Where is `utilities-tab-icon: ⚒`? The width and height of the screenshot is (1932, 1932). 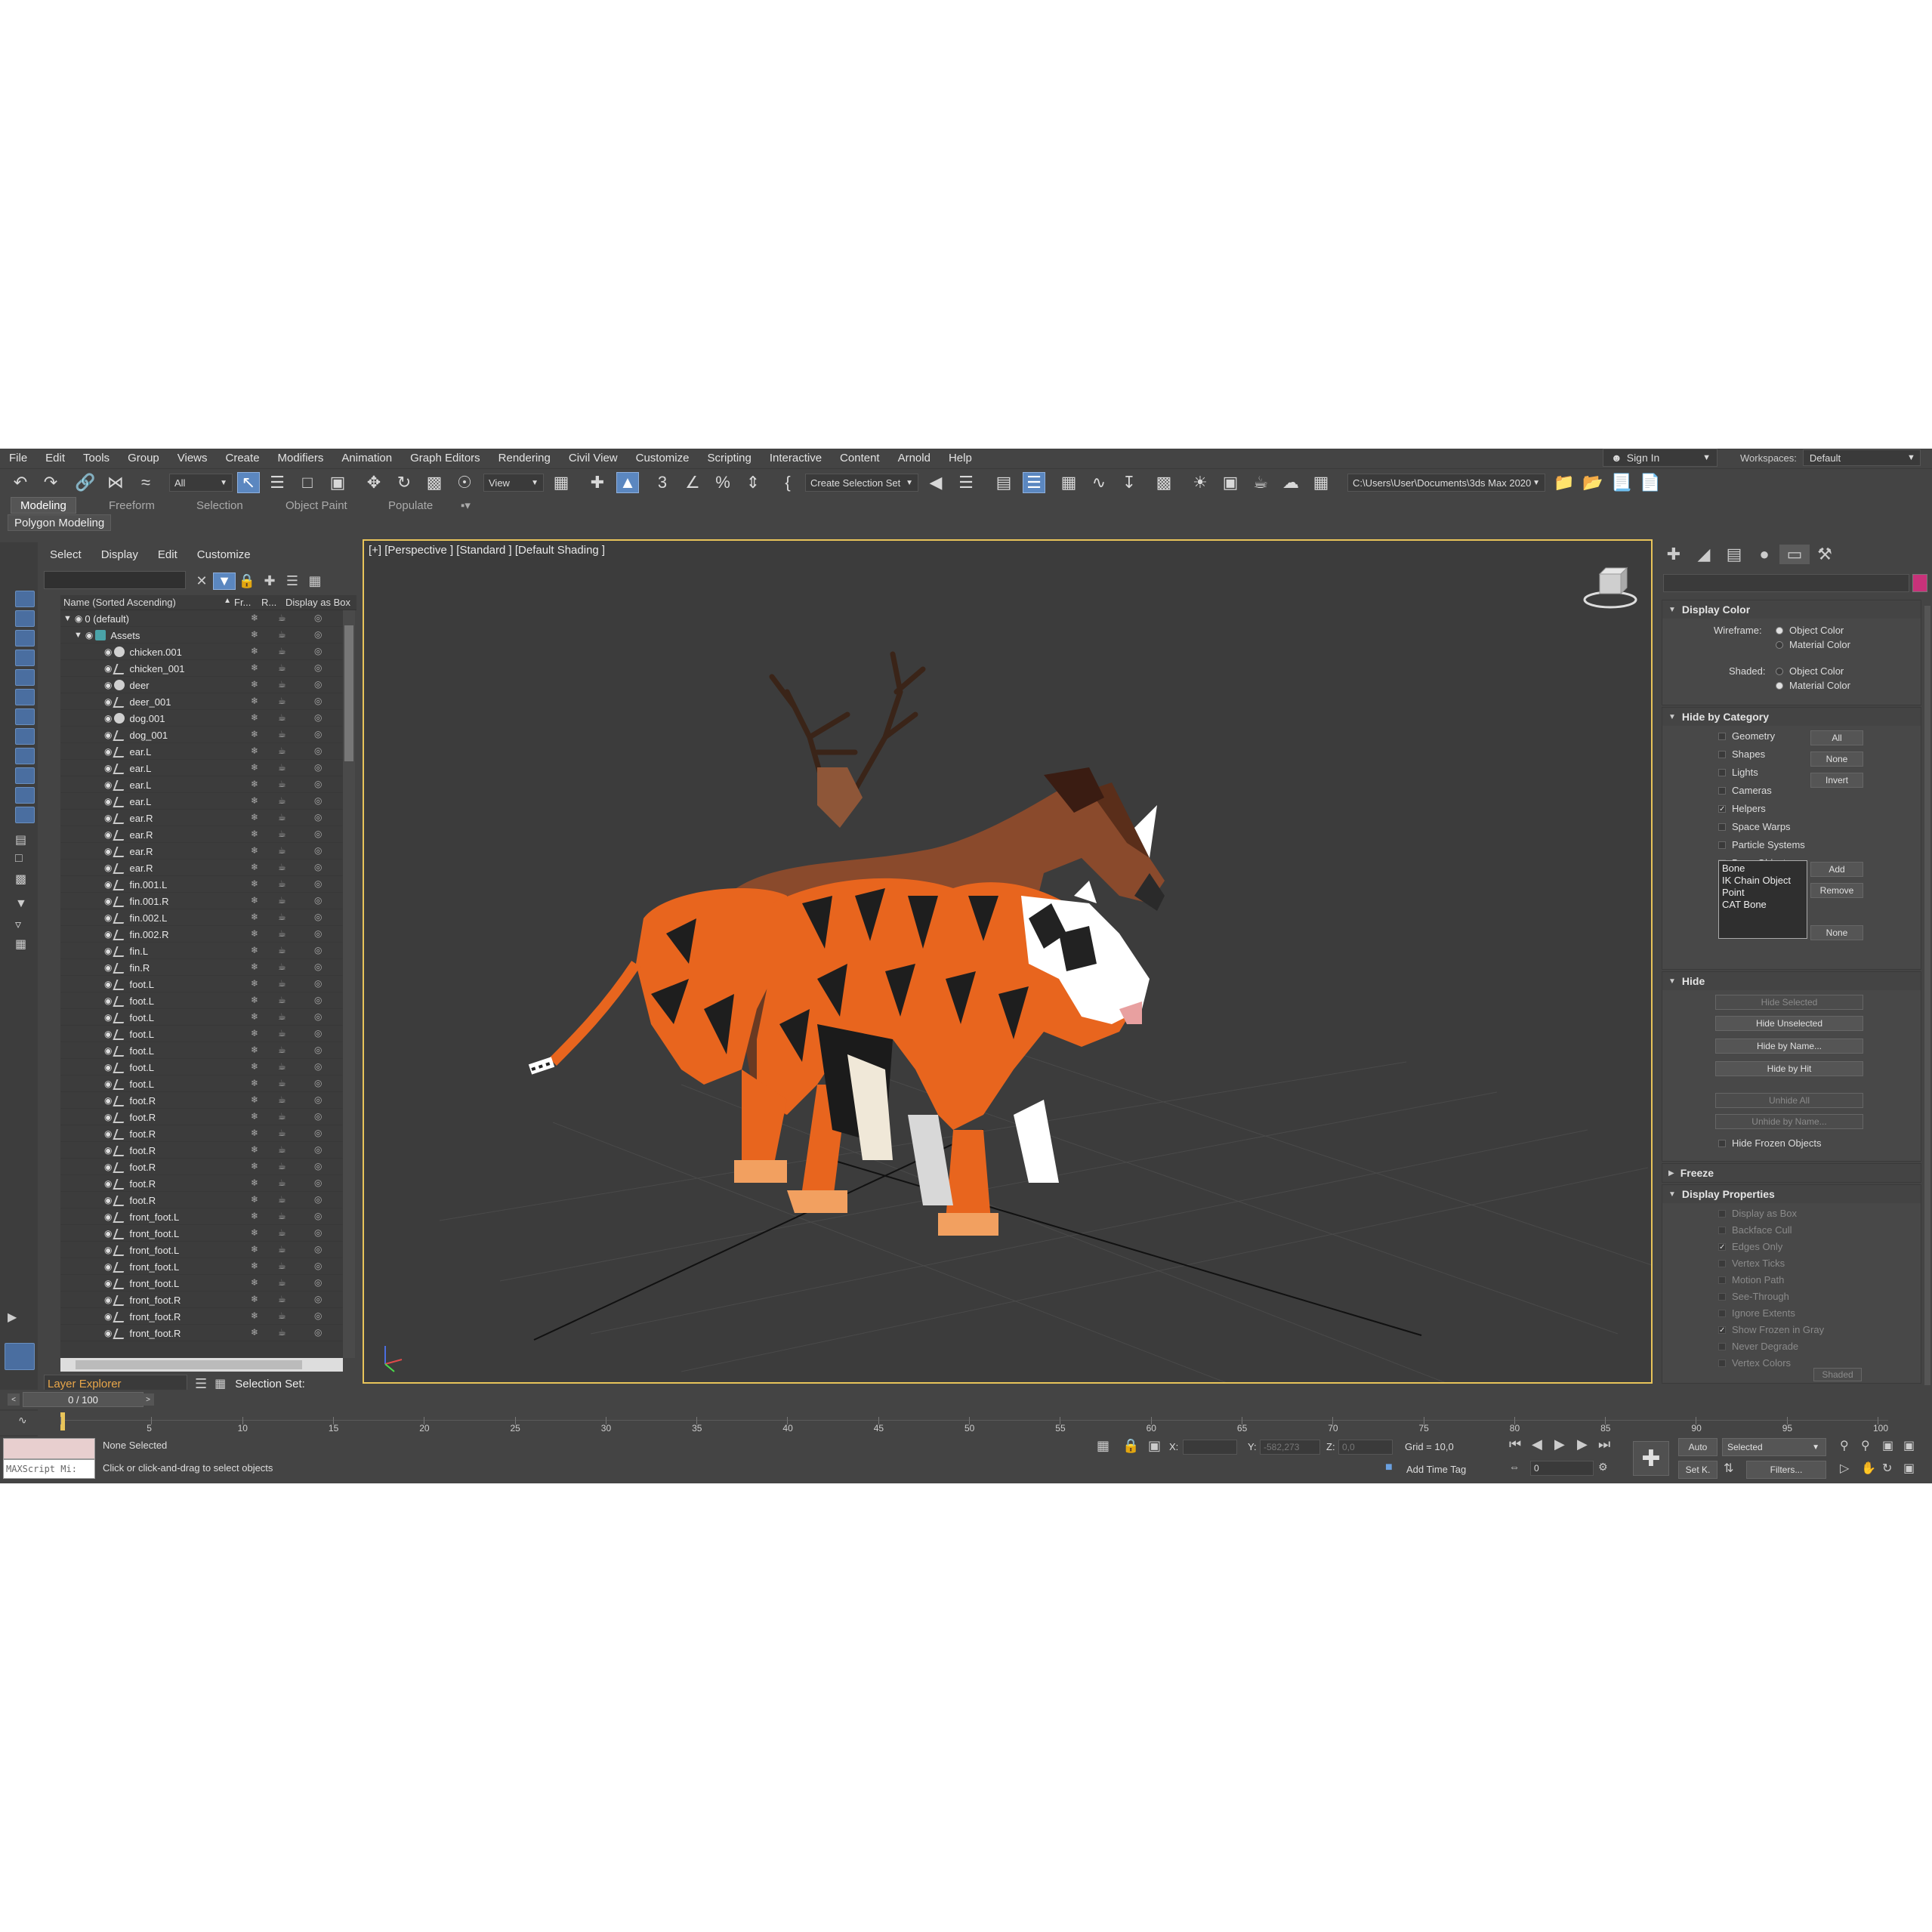 utilities-tab-icon: ⚒ is located at coordinates (1825, 554).